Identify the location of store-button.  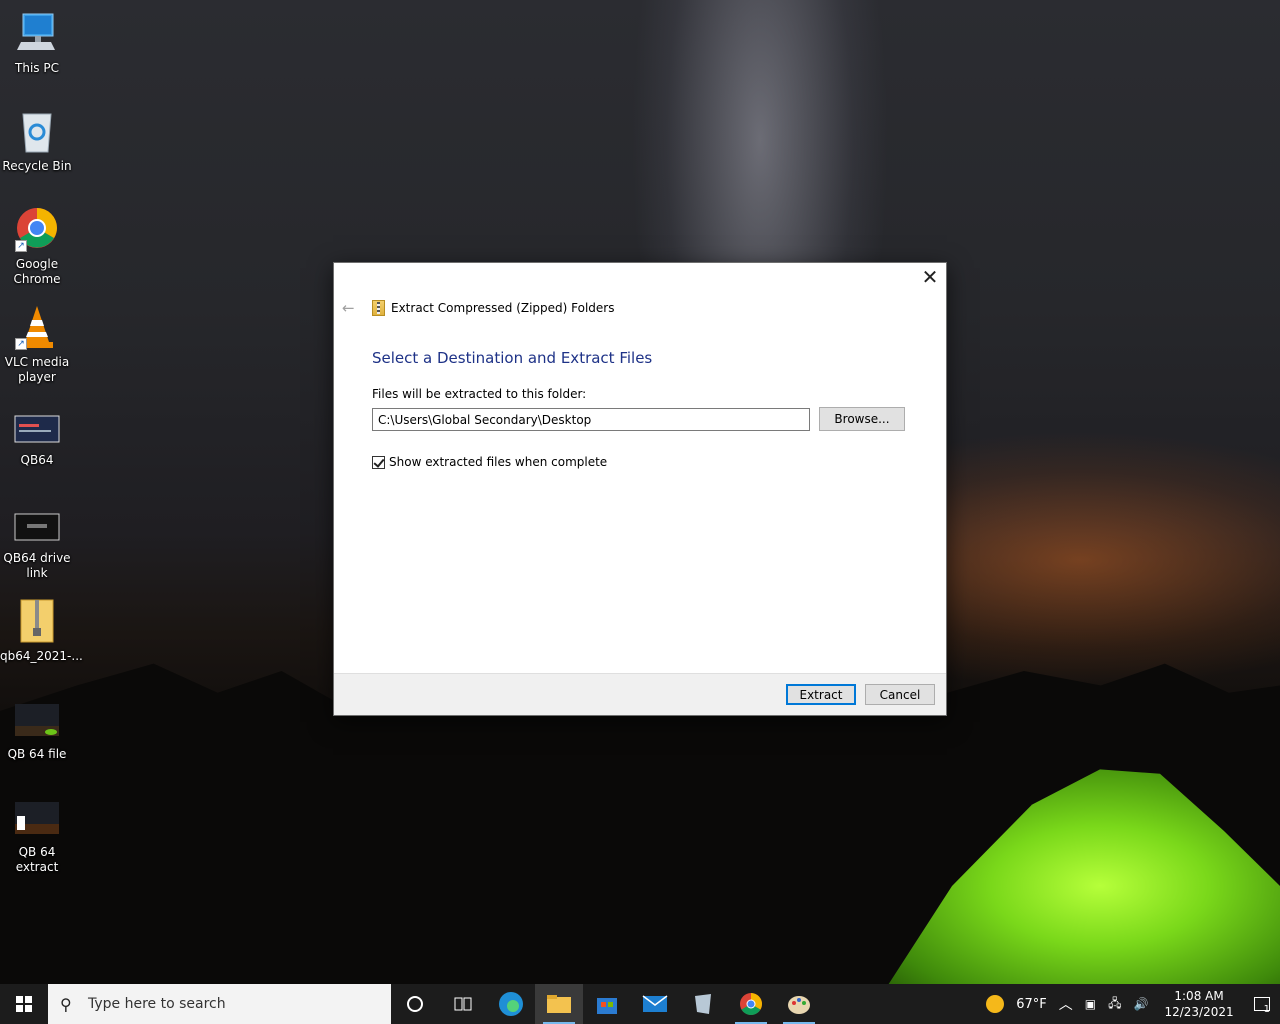
(607, 1004).